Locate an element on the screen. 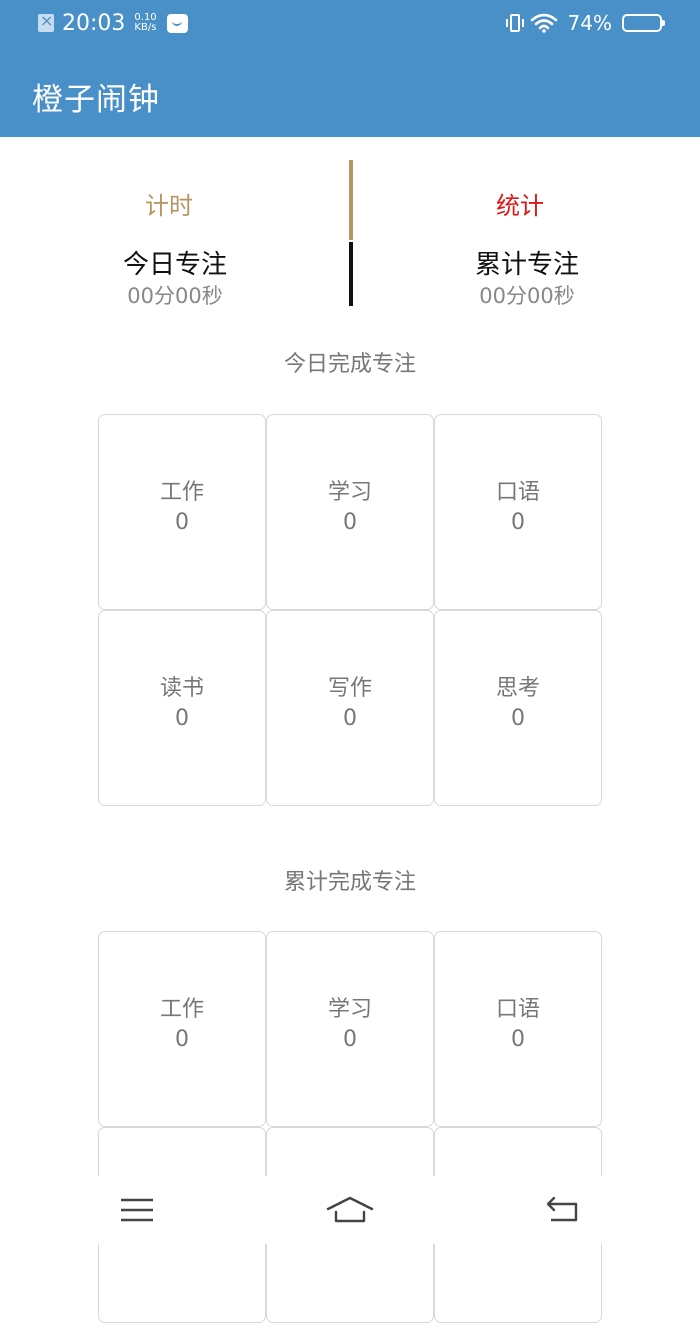 This screenshot has height=1323, width=700. category-label: 读书 is located at coordinates (181, 688).